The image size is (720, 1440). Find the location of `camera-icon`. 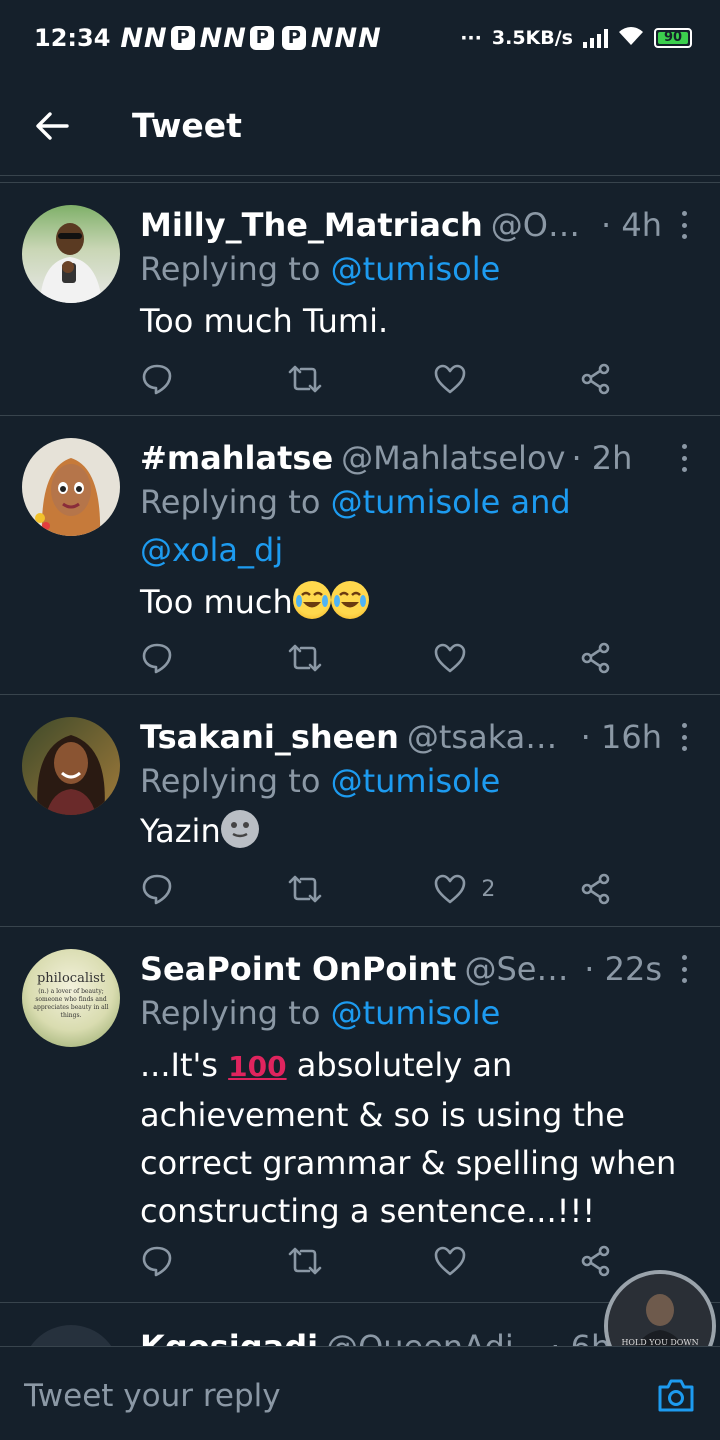

camera-icon is located at coordinates (676, 1395).